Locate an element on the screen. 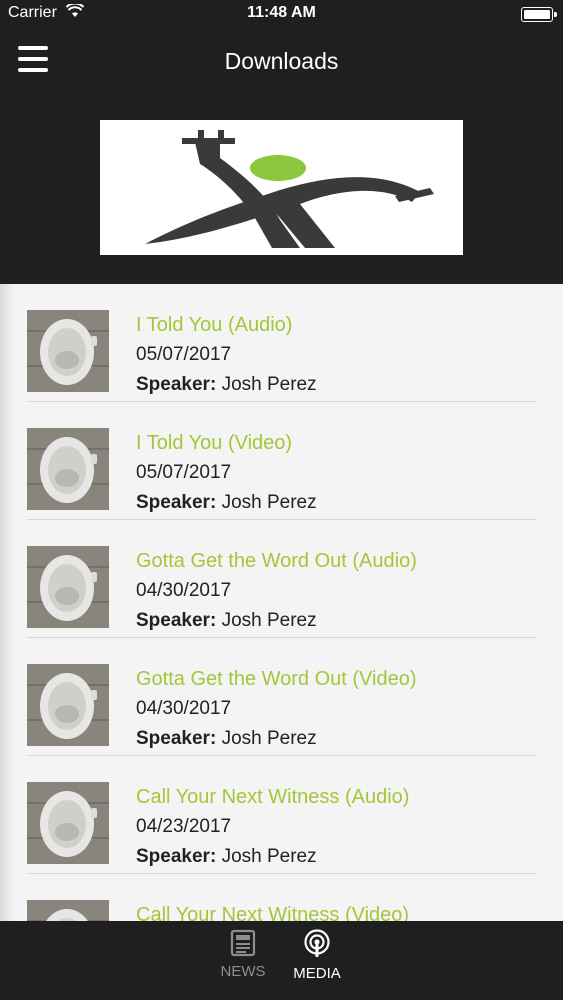  tab-news: NEWS is located at coordinates (243, 954).